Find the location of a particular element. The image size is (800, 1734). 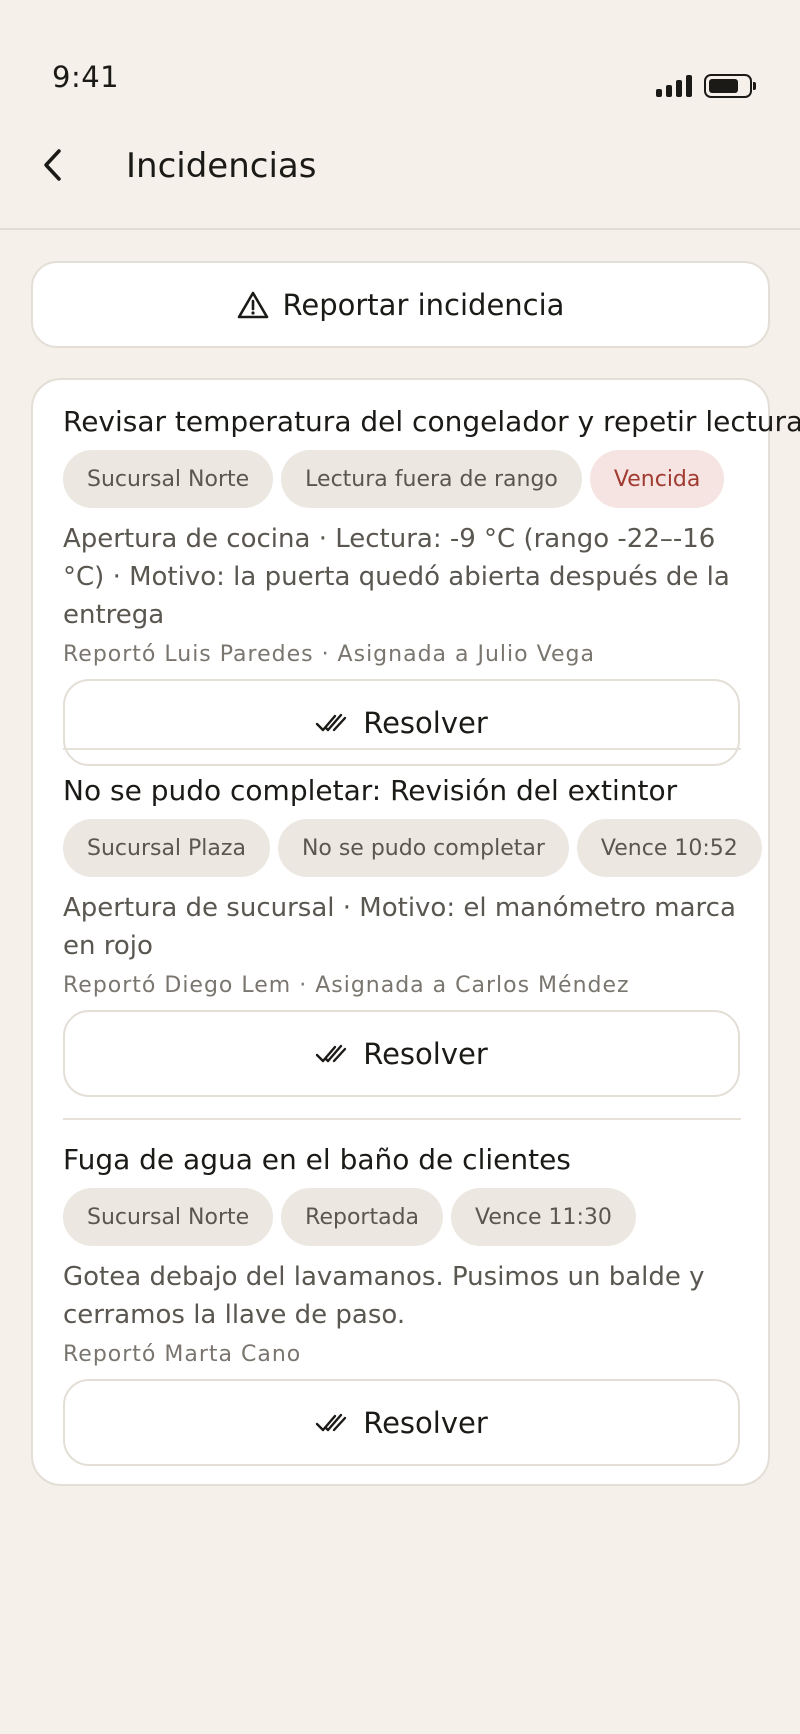

due-status-tag: Vence 11:30 is located at coordinates (543, 1217).